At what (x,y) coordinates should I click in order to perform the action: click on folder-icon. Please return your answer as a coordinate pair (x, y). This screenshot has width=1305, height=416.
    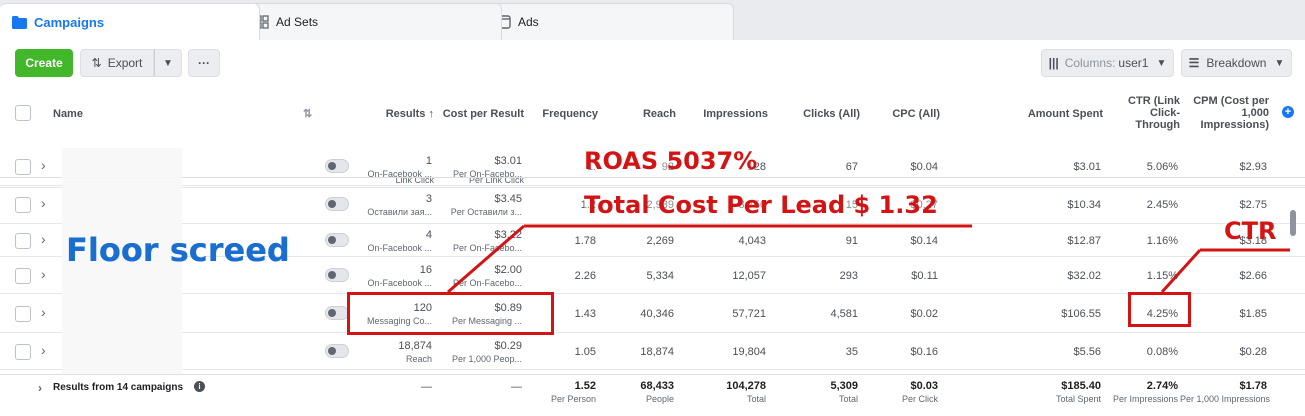
    Looking at the image, I should click on (19, 22).